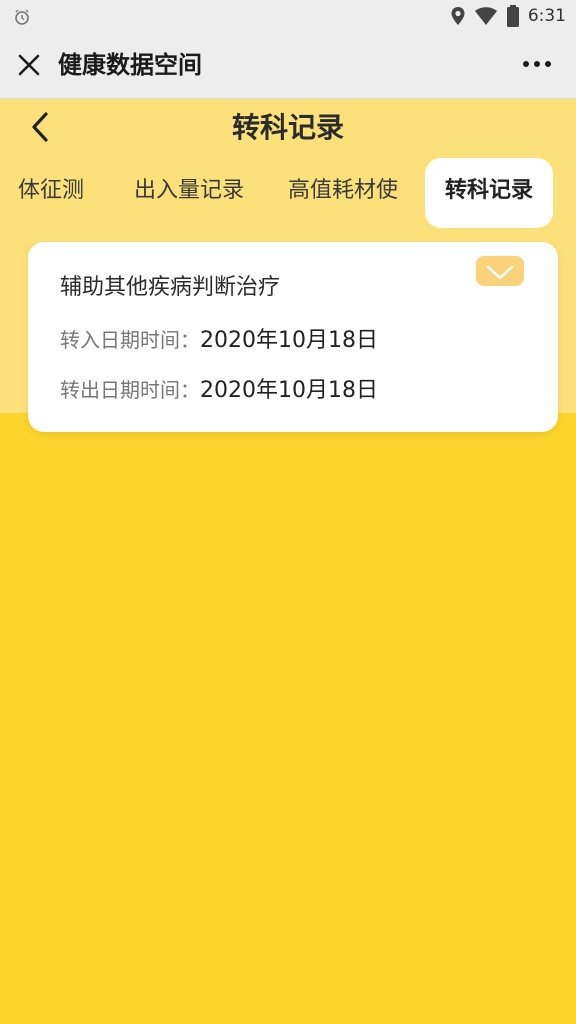  I want to click on page-title: 转科记录, so click(287, 127).